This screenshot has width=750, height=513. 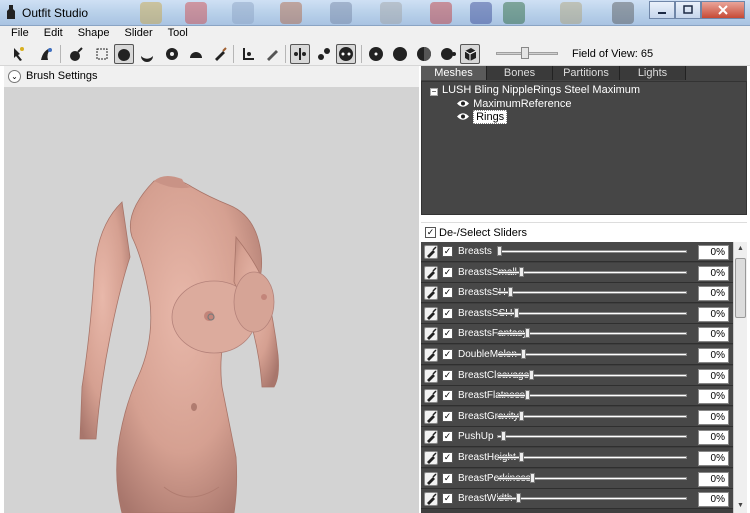 What do you see at coordinates (524, 53) in the screenshot?
I see `fov-slider-thumb` at bounding box center [524, 53].